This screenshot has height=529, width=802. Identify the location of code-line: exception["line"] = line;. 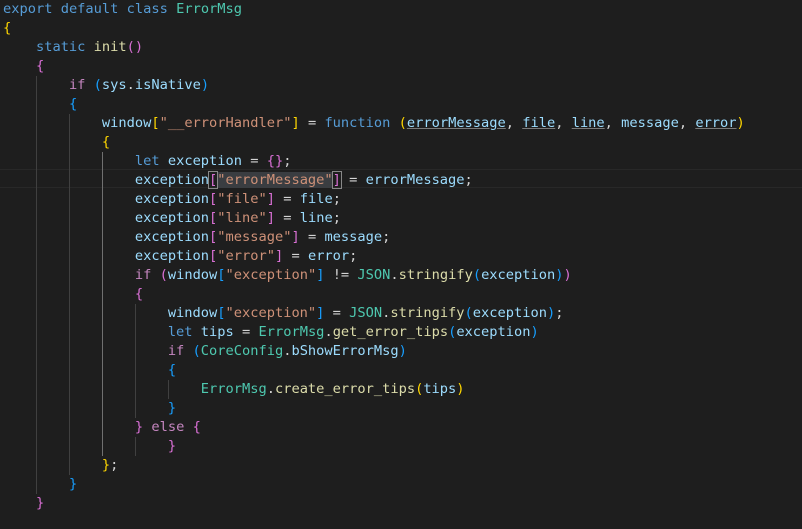
(172, 218).